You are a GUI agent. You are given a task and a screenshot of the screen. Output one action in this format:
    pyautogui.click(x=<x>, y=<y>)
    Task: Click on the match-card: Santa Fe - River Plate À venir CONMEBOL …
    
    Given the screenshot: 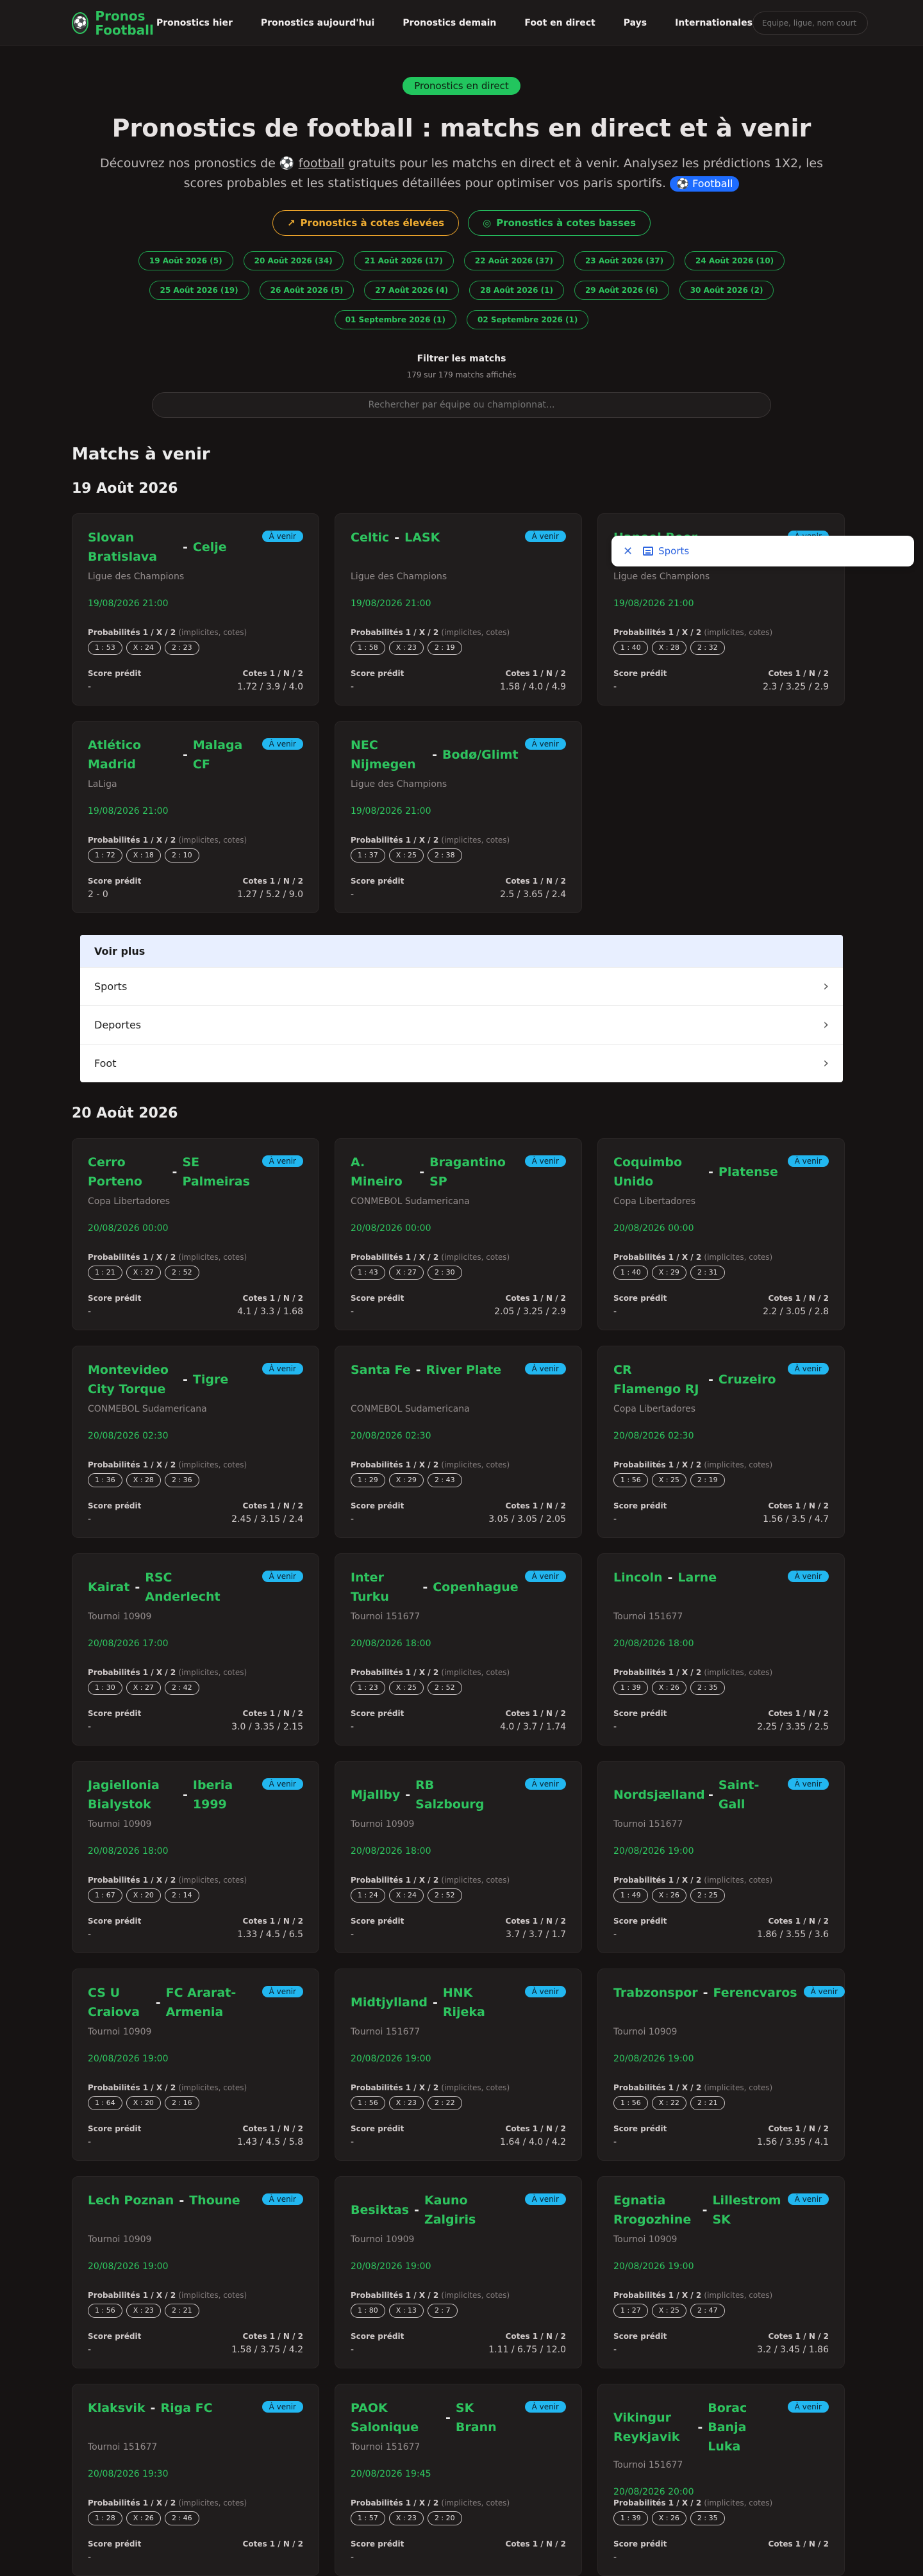 What is the action you would take?
    pyautogui.click(x=459, y=1442)
    